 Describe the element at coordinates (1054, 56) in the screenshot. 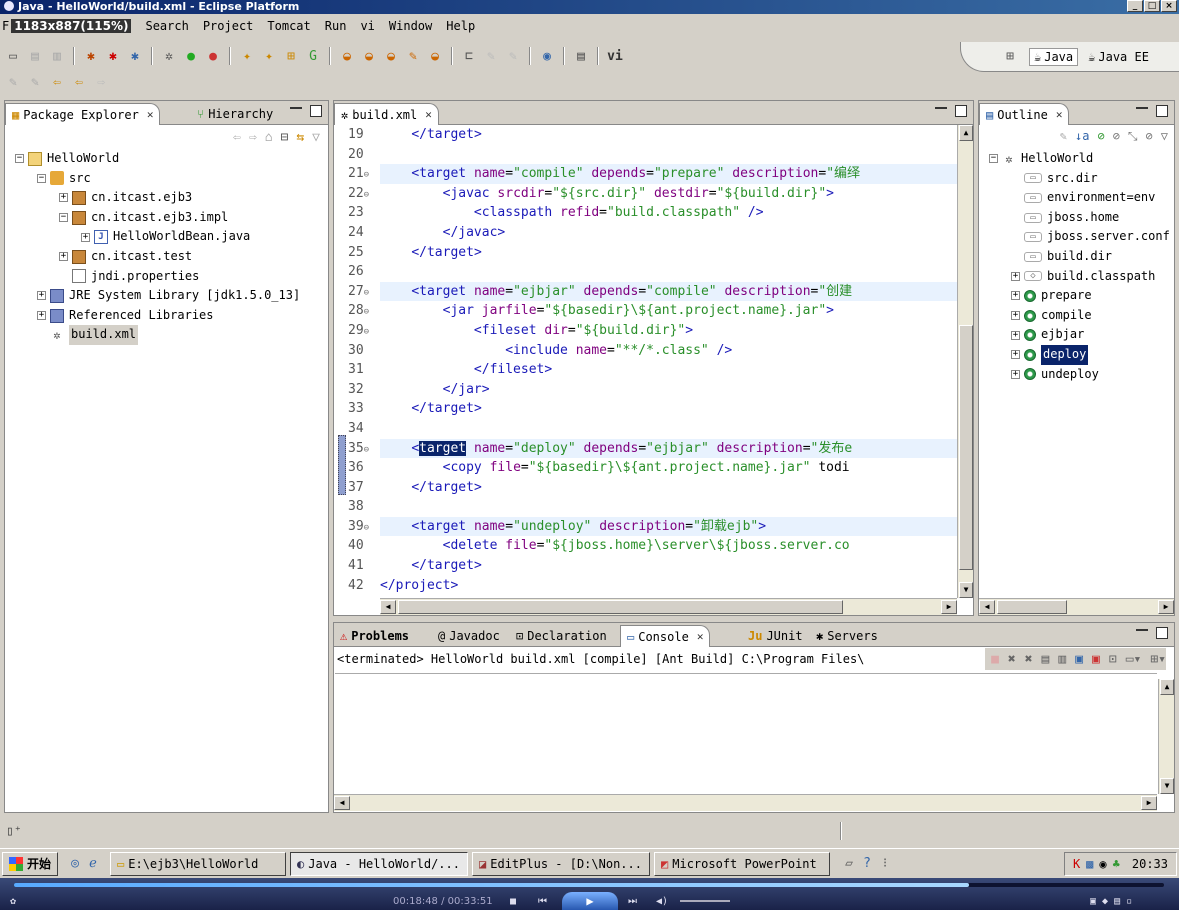

I see `java-perspective-button: ☕ Java` at that location.